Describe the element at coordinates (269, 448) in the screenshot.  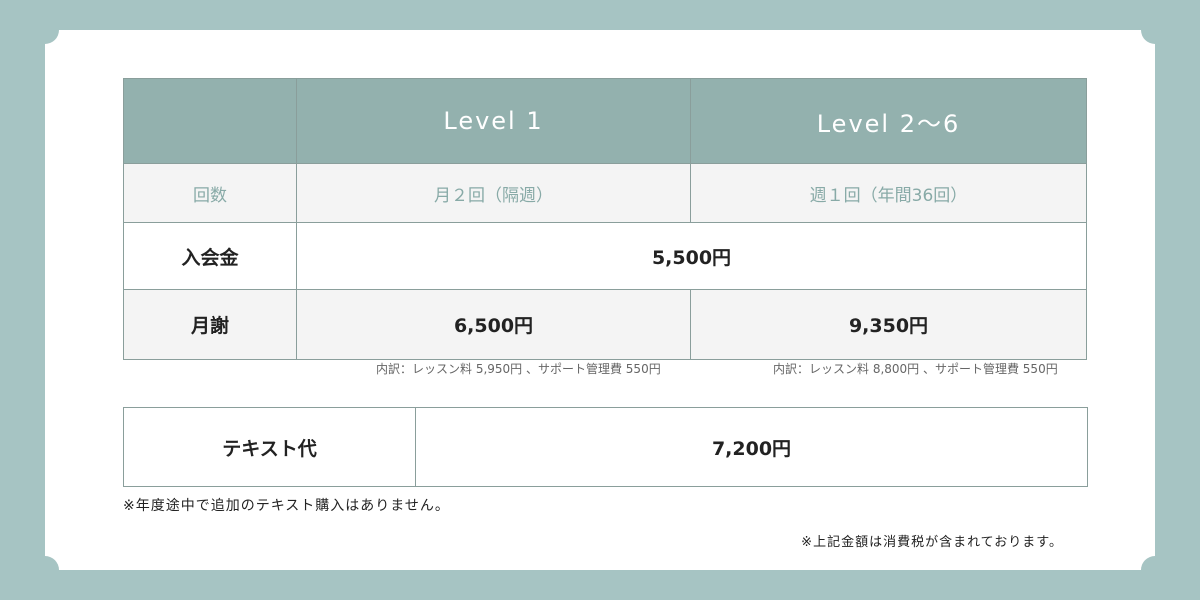
I see `textbook-fee-label: テキスト代` at that location.